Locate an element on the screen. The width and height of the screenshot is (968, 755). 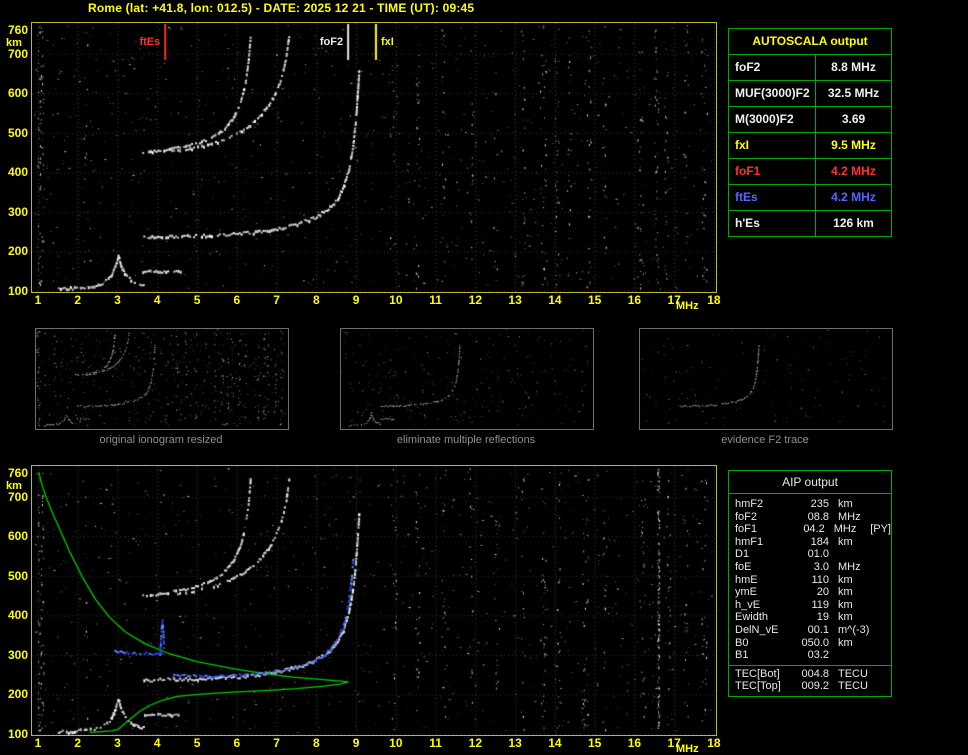
aip-value: 04.2 is located at coordinates (814, 529).